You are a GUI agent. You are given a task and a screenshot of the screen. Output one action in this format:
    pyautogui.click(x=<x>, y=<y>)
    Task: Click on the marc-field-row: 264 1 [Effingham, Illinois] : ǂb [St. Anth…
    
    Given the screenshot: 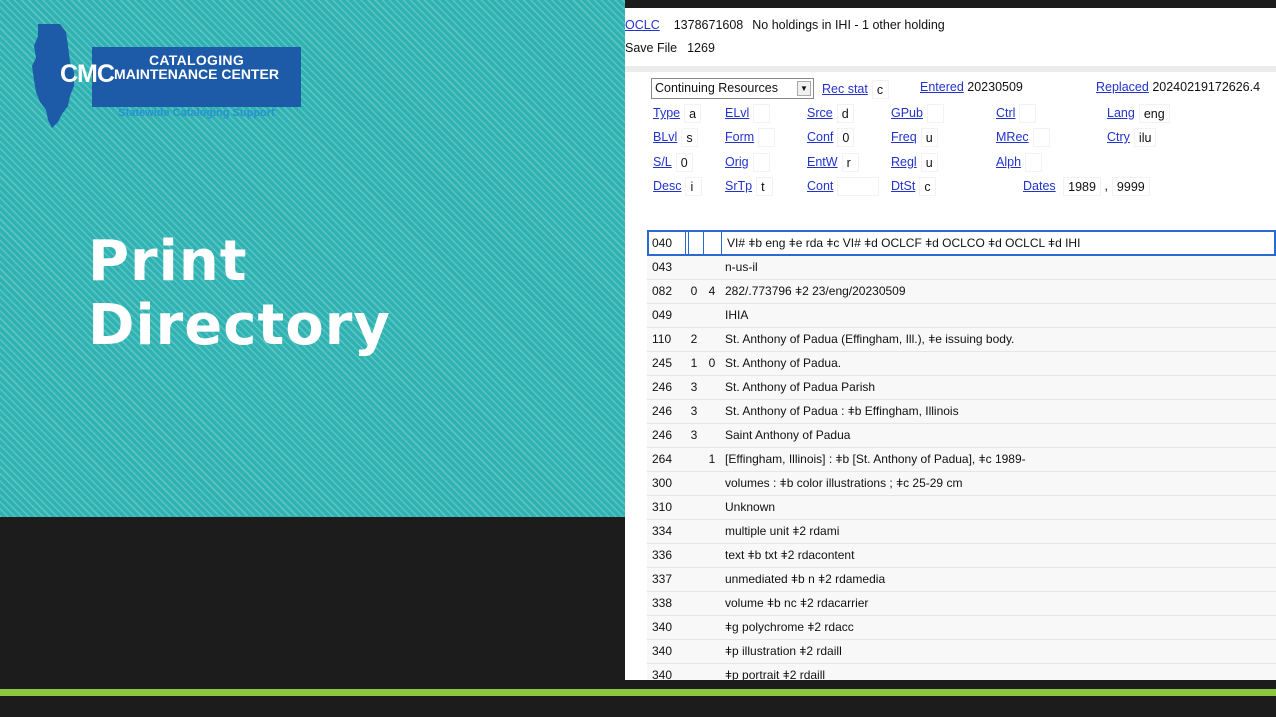 What is the action you would take?
    pyautogui.click(x=961, y=460)
    